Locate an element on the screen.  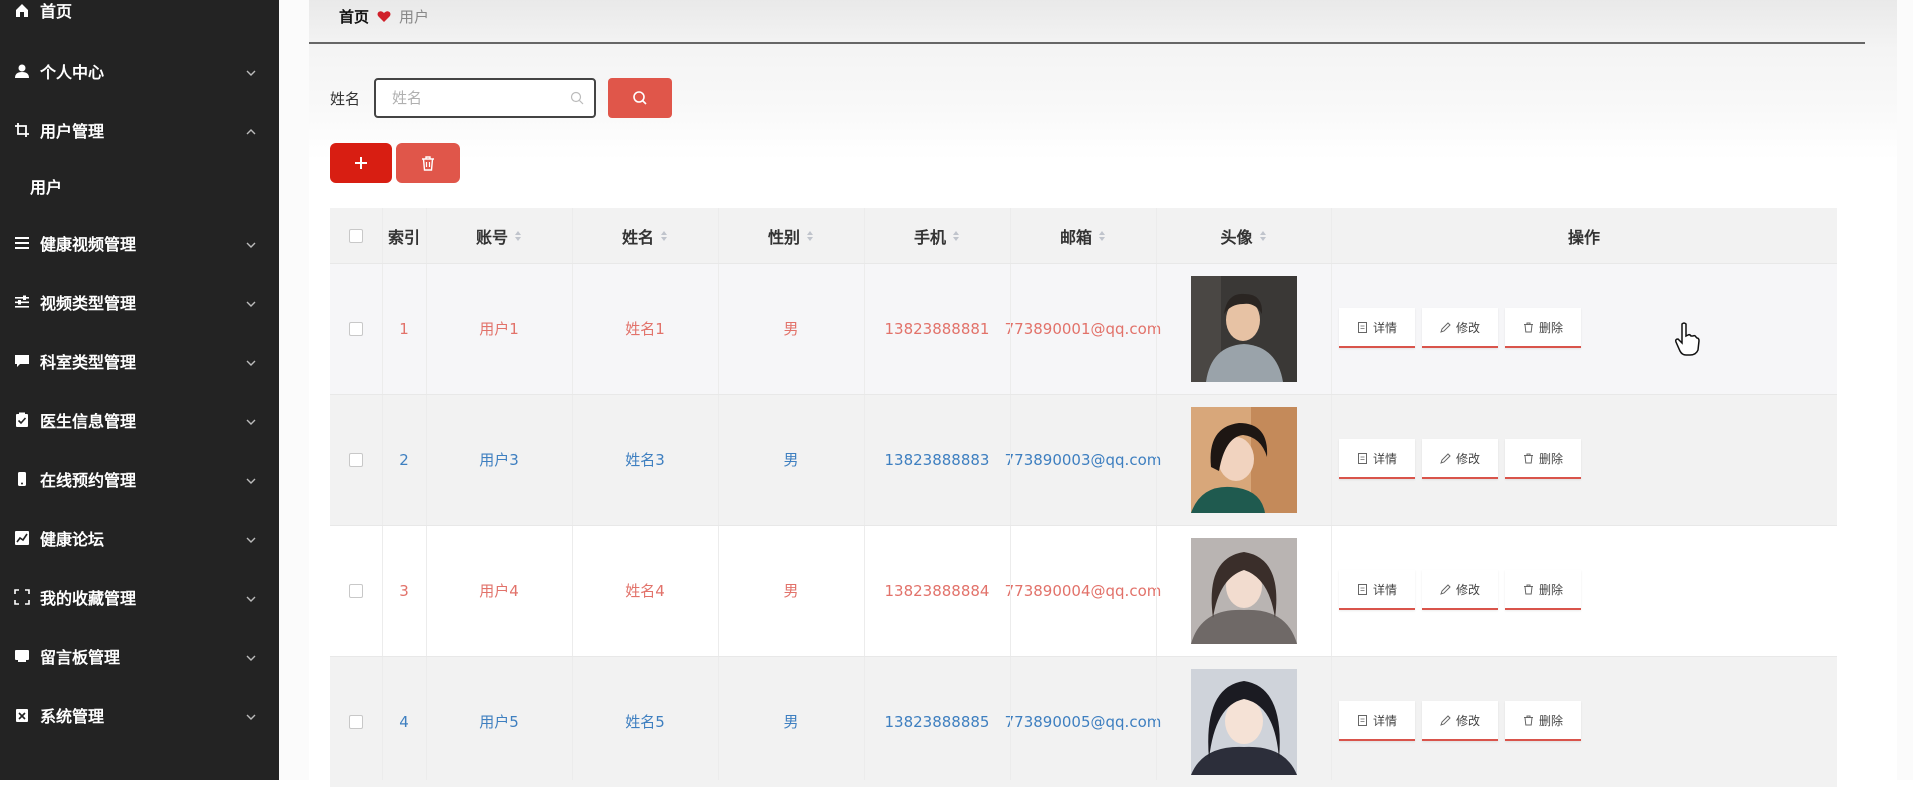
breadcrumb-home: 首页 is located at coordinates (354, 16).